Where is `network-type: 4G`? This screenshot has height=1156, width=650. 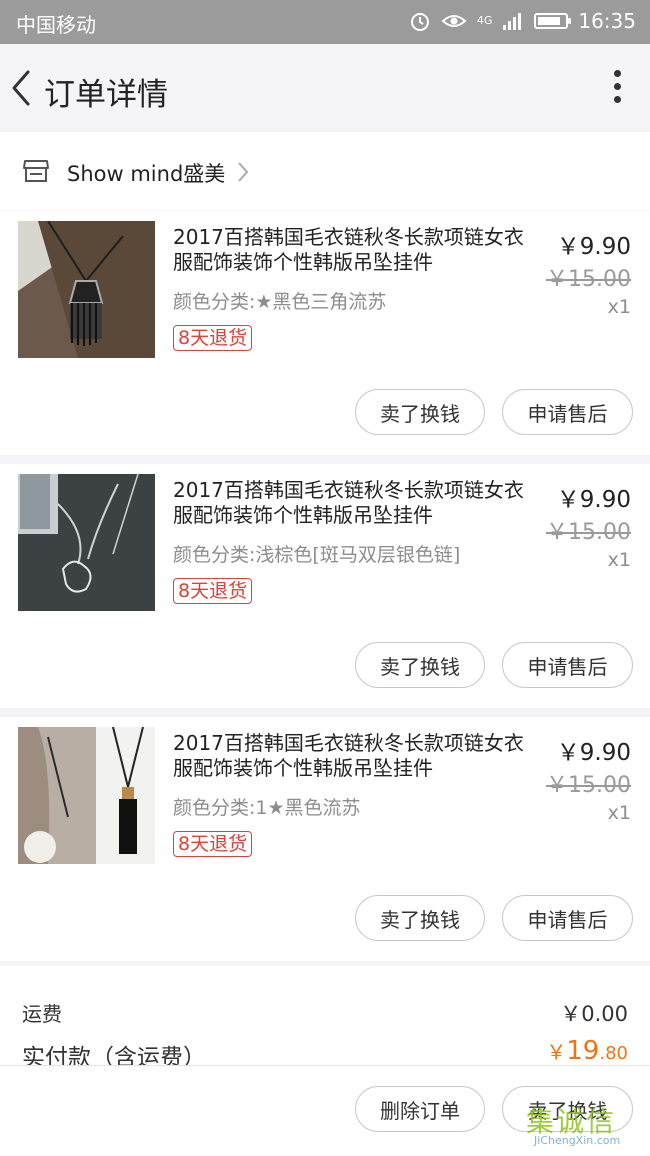
network-type: 4G is located at coordinates (484, 20).